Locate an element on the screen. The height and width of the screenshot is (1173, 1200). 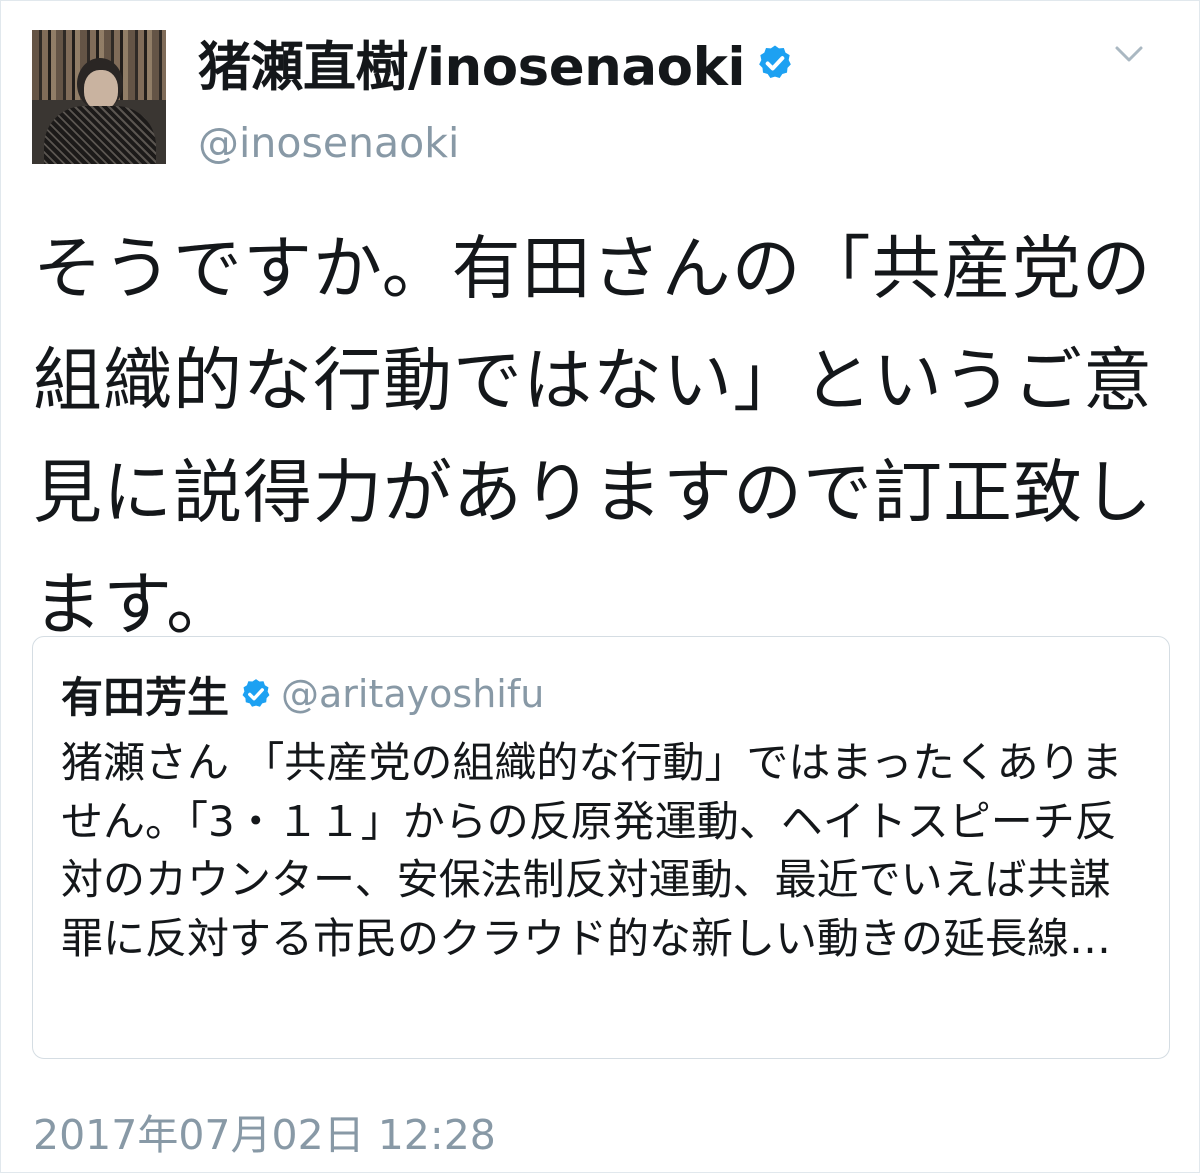
avatar-face is located at coordinates (101, 90).